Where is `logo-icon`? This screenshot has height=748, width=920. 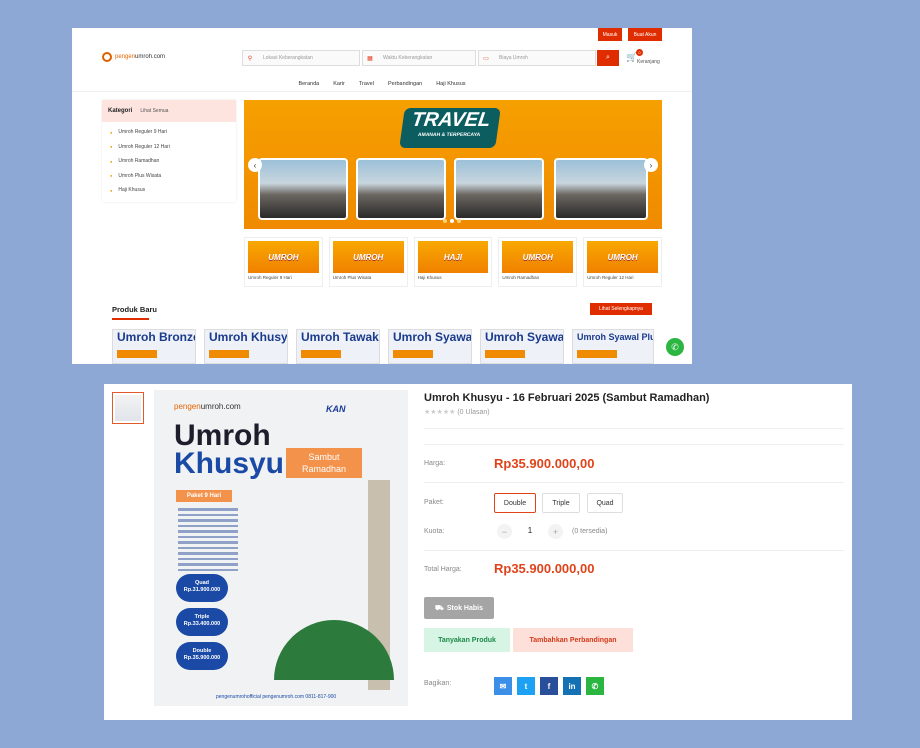 logo-icon is located at coordinates (107, 57).